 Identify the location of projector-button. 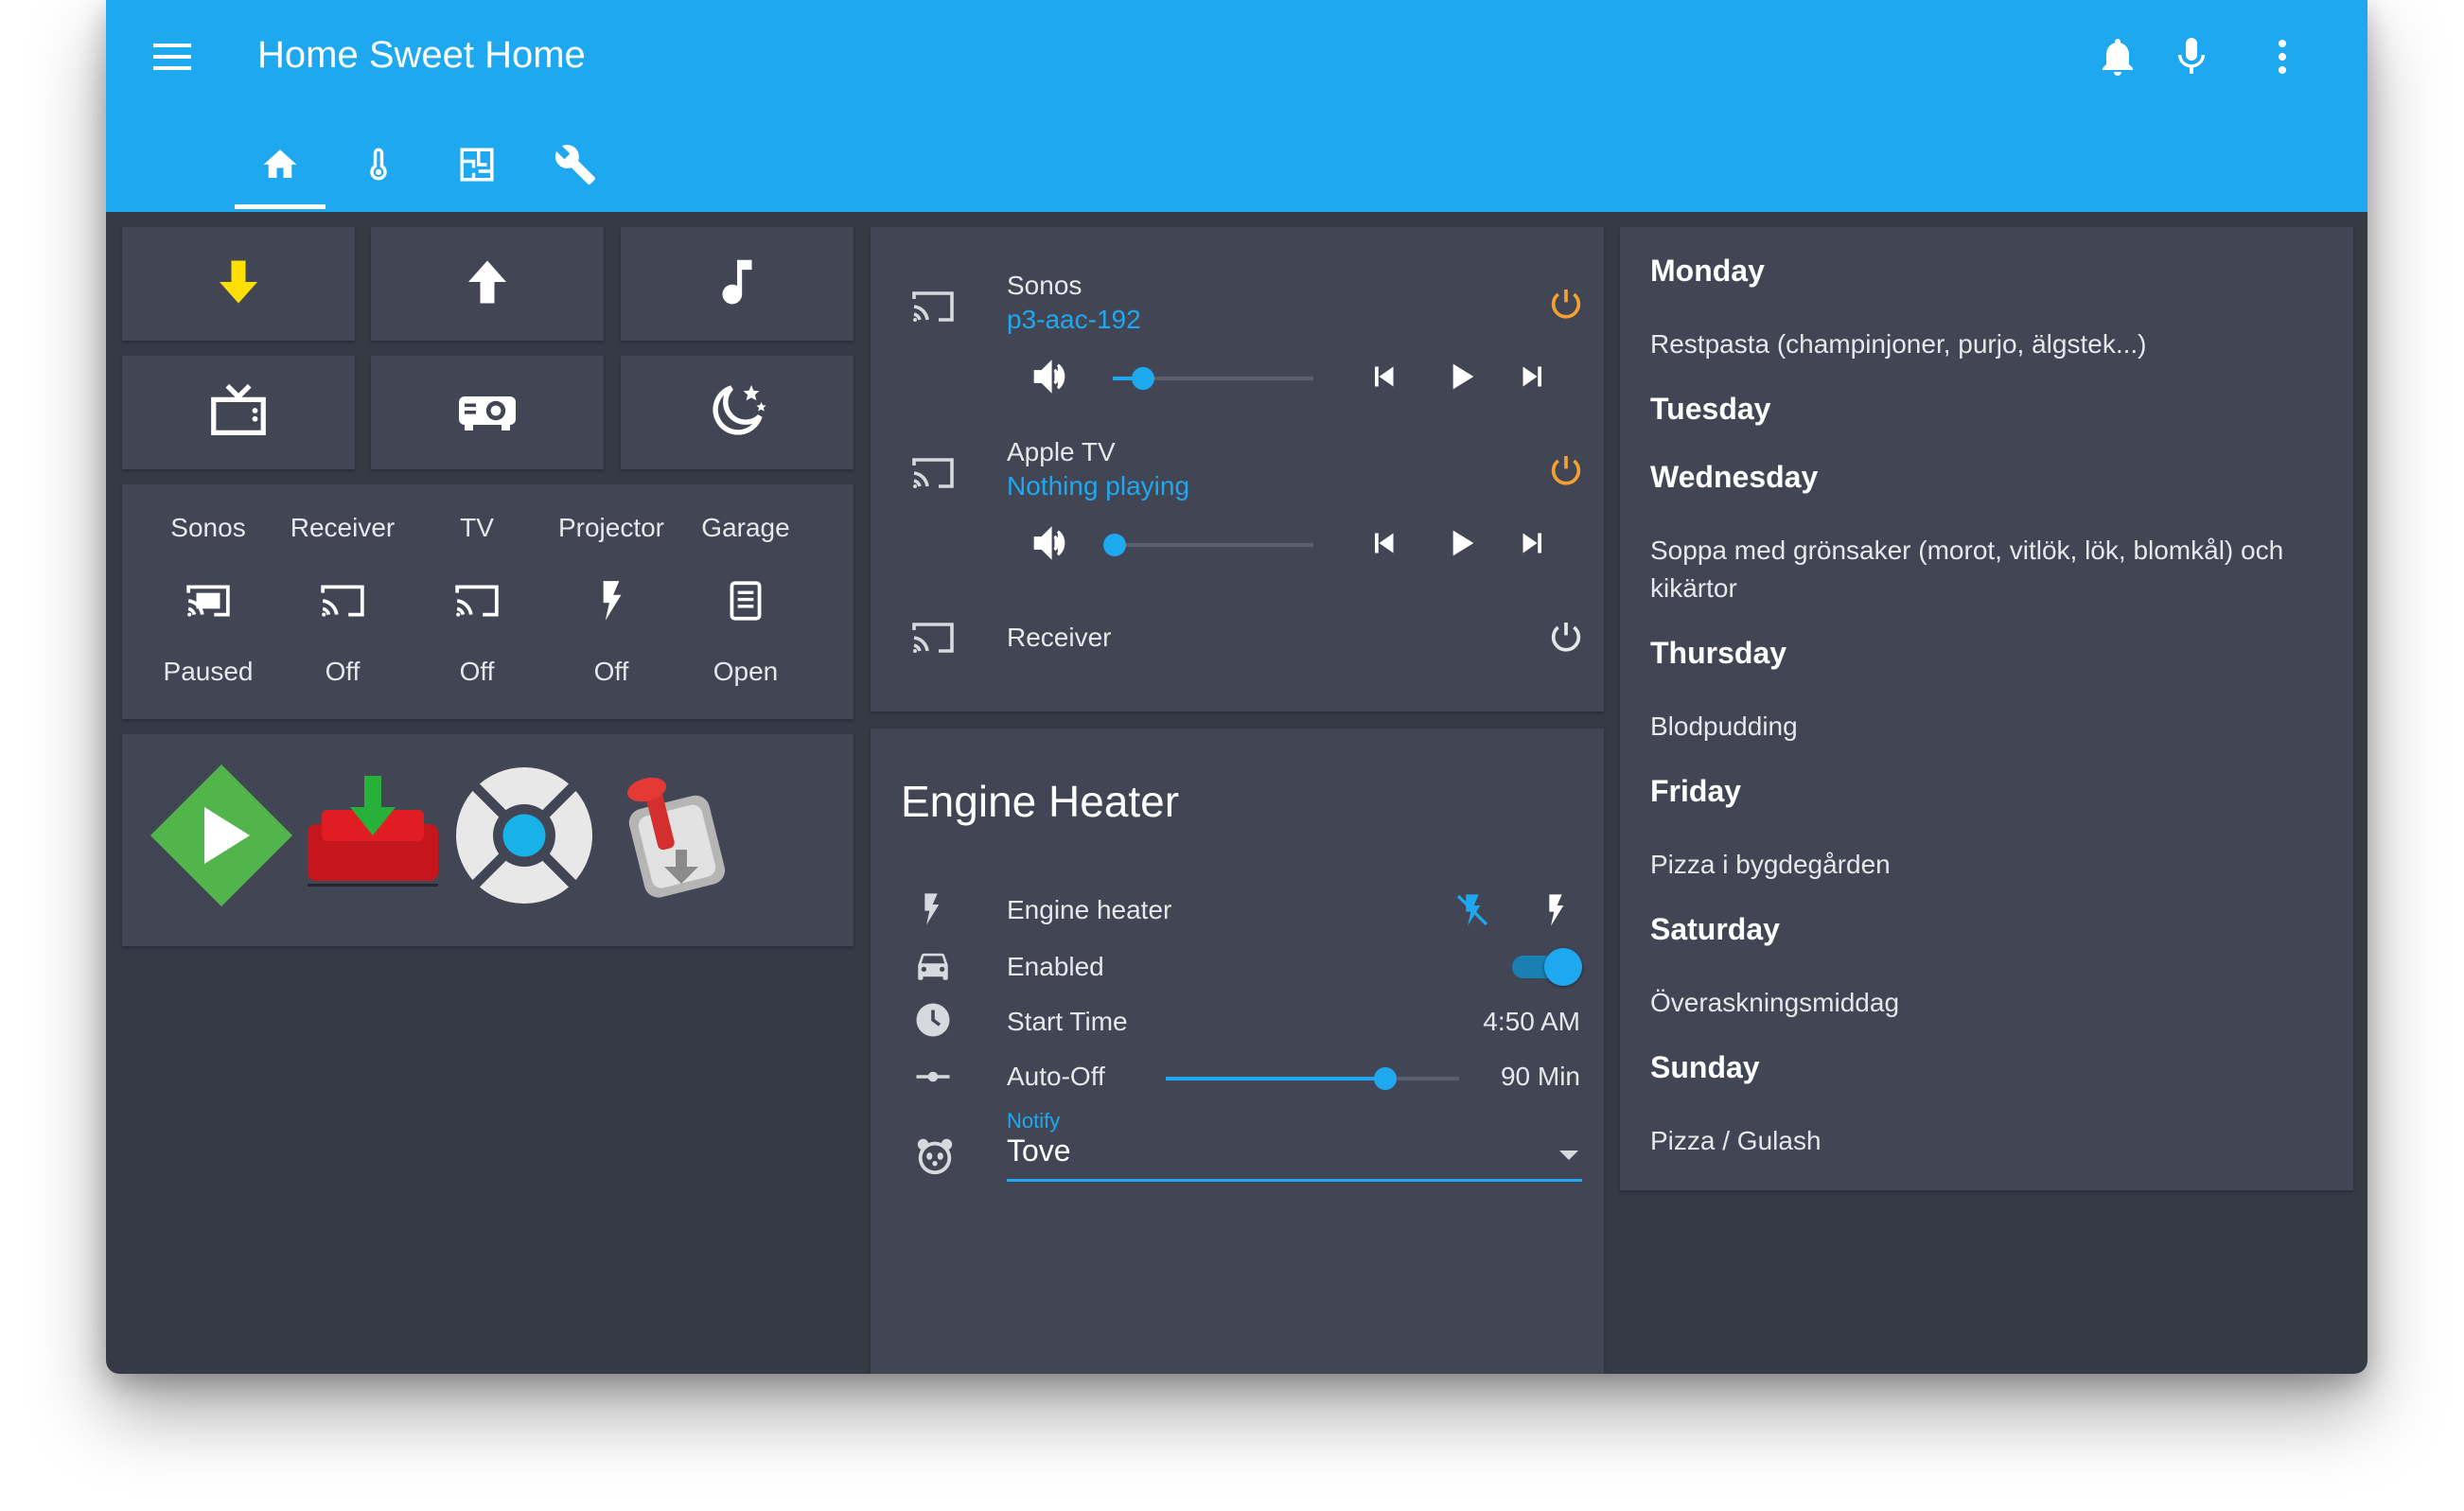
(487, 413).